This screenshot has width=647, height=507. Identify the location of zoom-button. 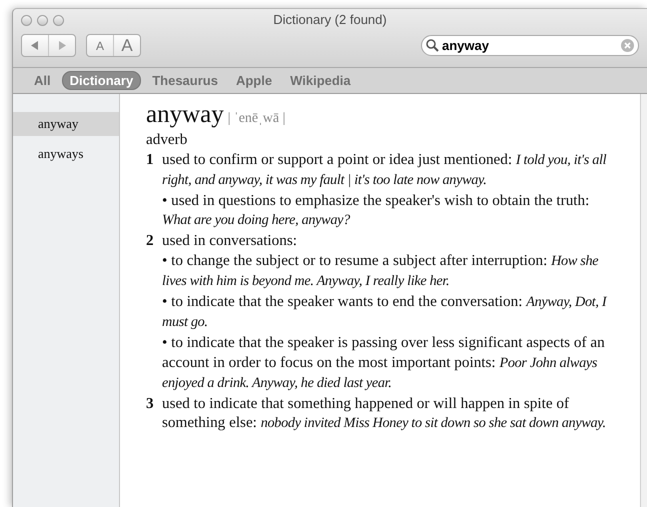
(58, 20).